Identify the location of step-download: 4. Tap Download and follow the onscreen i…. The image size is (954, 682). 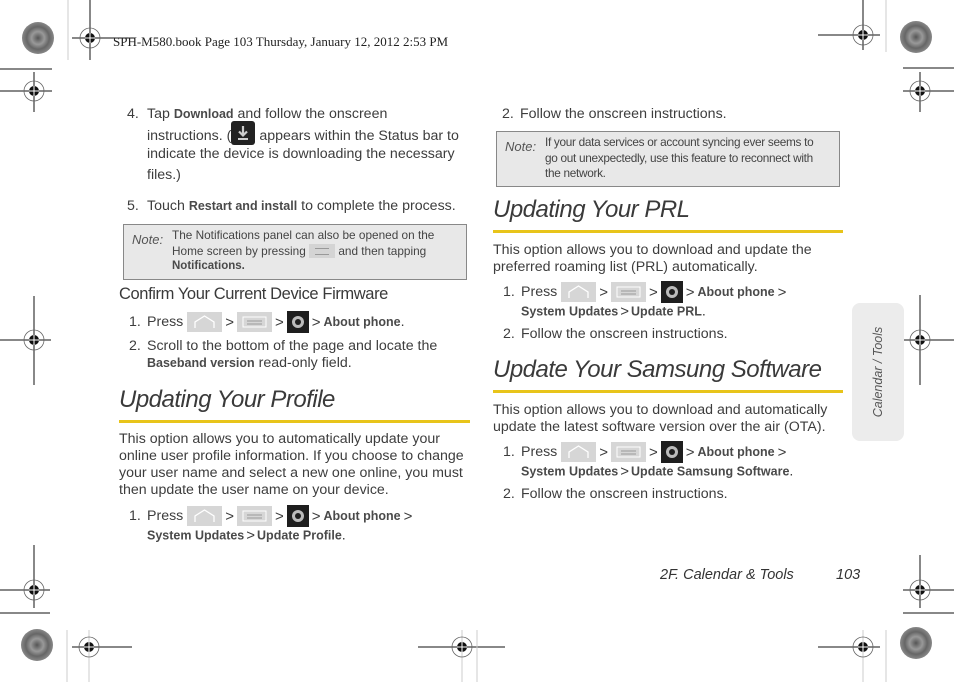
(293, 144).